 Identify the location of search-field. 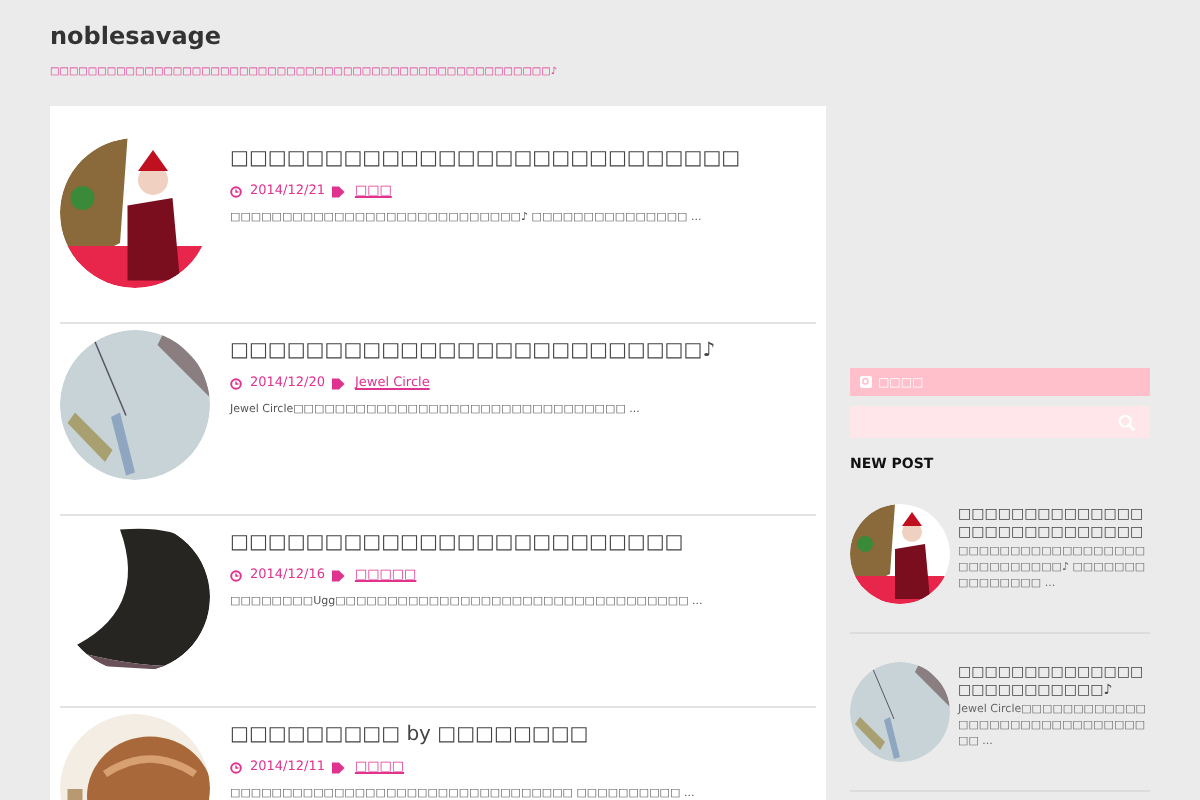
(1000, 422).